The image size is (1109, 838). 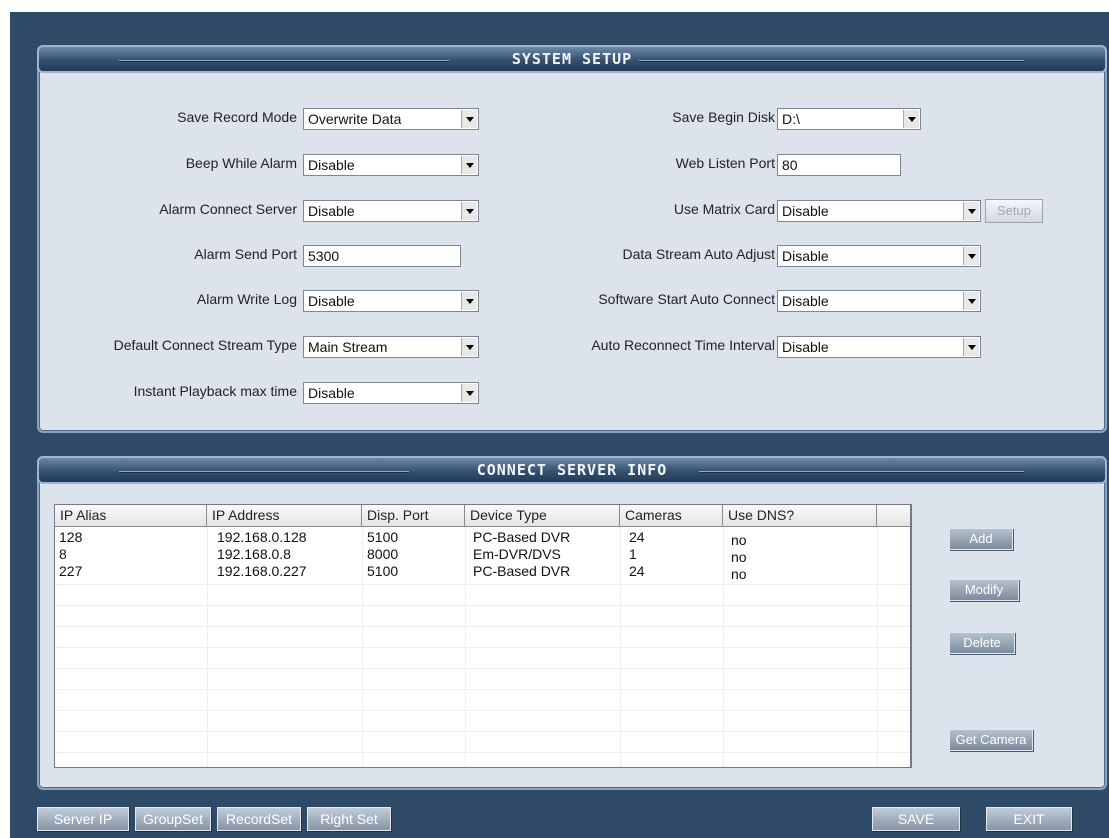 I want to click on get-camera-button: Get Camera, so click(x=991, y=740).